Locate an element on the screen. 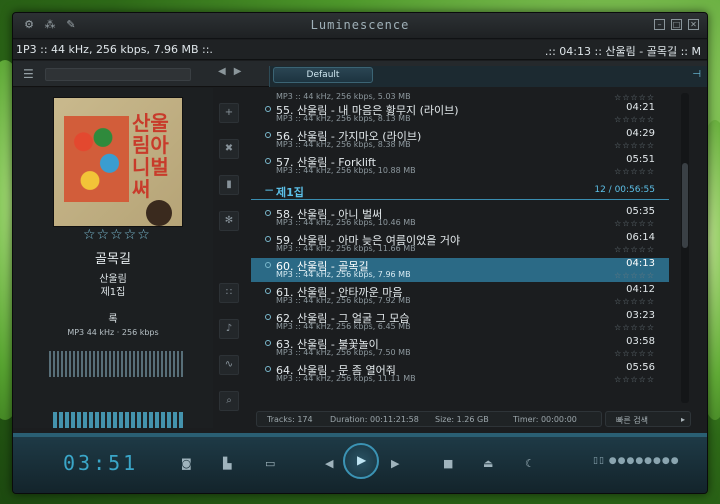 This screenshot has height=504, width=720. close-icon: ✕ is located at coordinates (693, 24).